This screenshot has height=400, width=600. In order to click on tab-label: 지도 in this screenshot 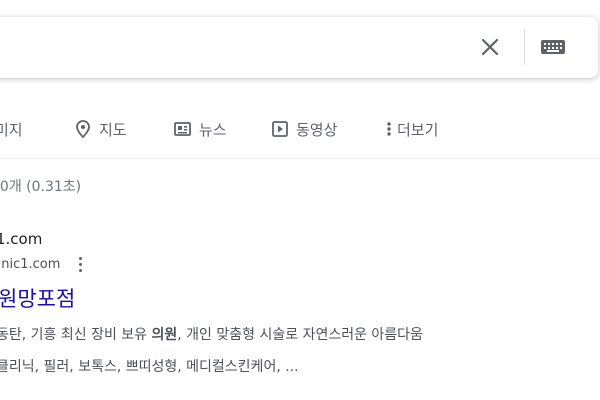, I will do `click(113, 129)`.